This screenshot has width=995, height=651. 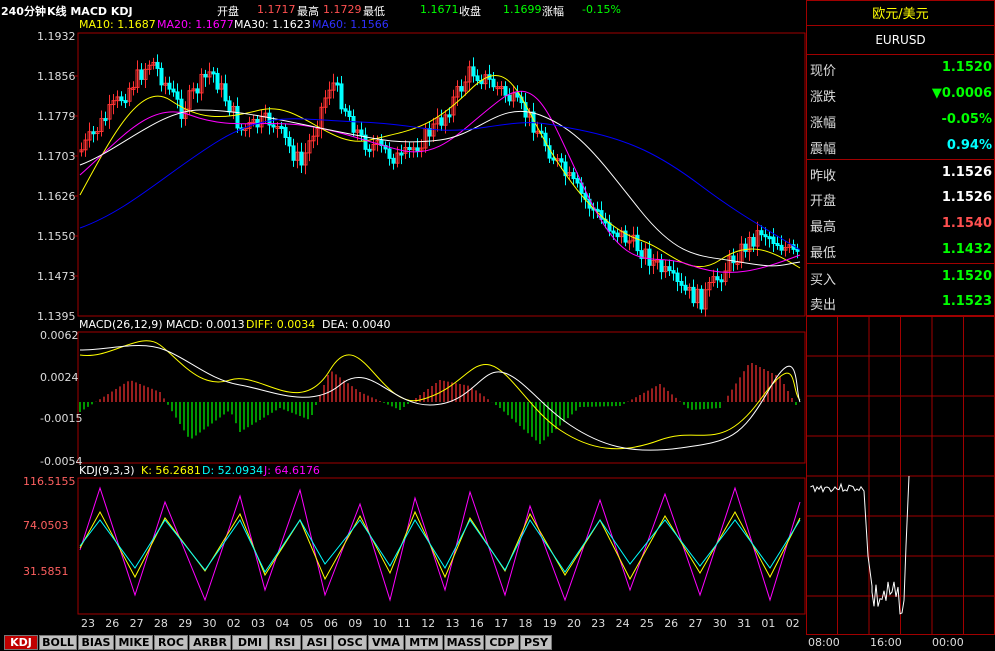 I want to click on instrument-symbol: EURUSD, so click(x=900, y=40).